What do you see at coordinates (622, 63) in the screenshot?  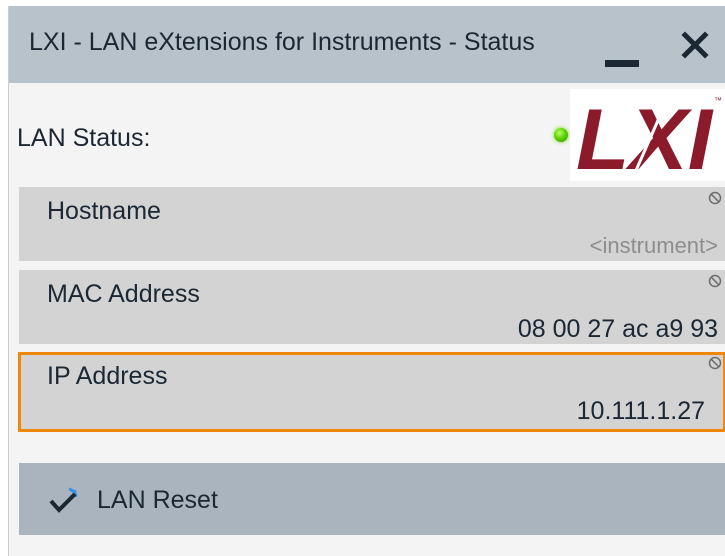 I see `minimize-icon` at bounding box center [622, 63].